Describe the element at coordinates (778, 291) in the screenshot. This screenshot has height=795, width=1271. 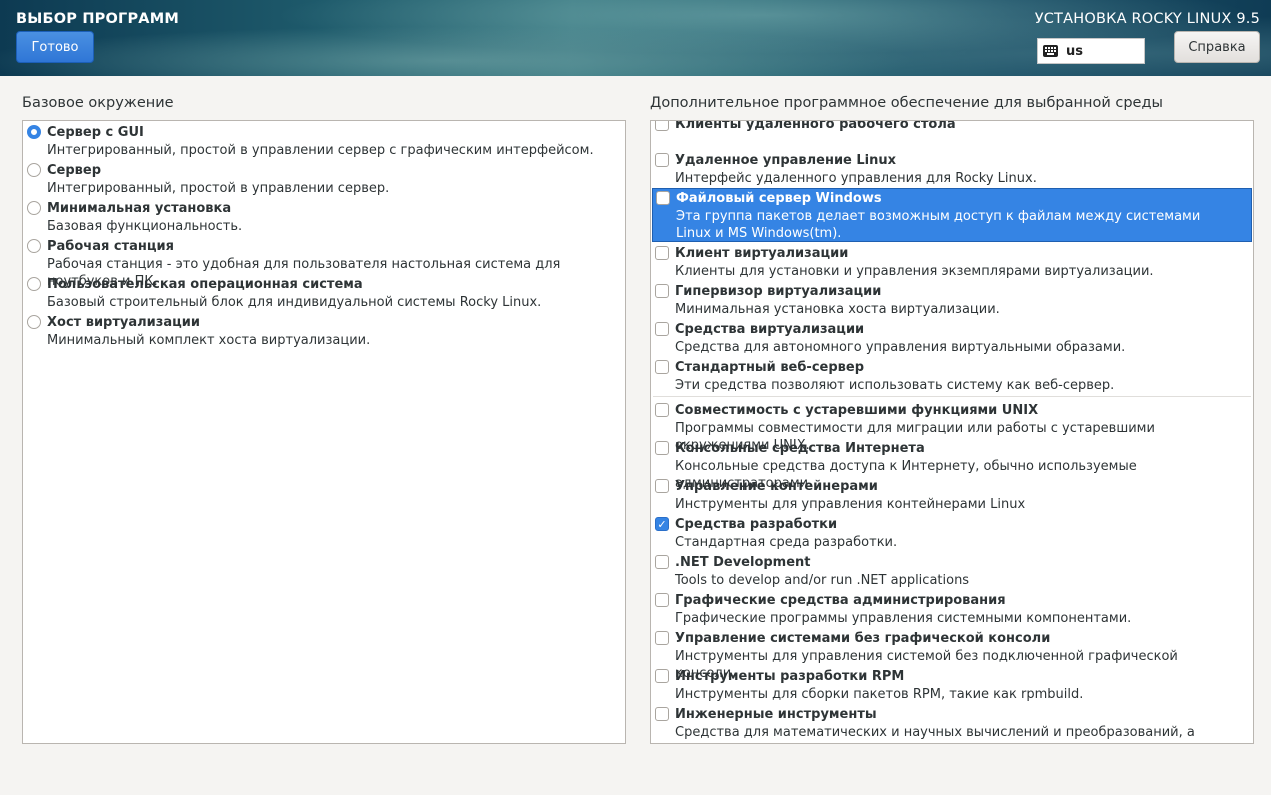
I see `addon-option-title: Гипервизор виртуализации` at that location.